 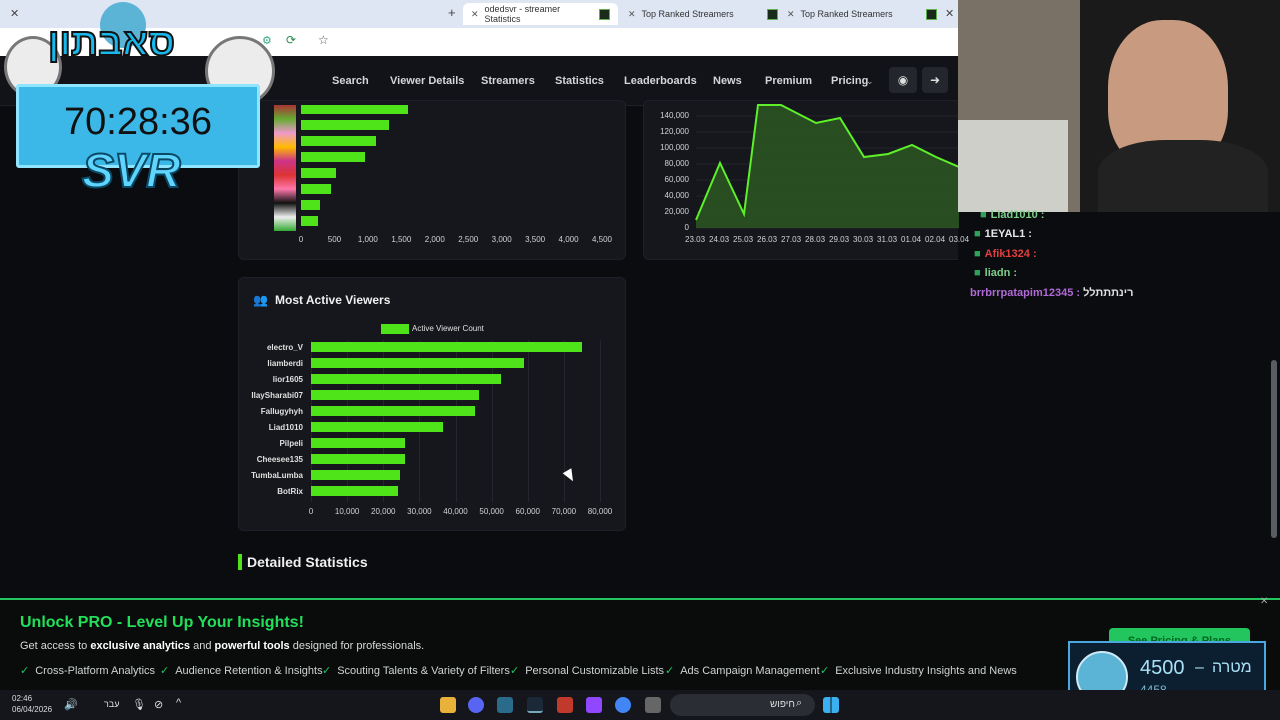 What do you see at coordinates (522, 14) in the screenshot?
I see `tab-label: odedsvr - streamer Statistics` at bounding box center [522, 14].